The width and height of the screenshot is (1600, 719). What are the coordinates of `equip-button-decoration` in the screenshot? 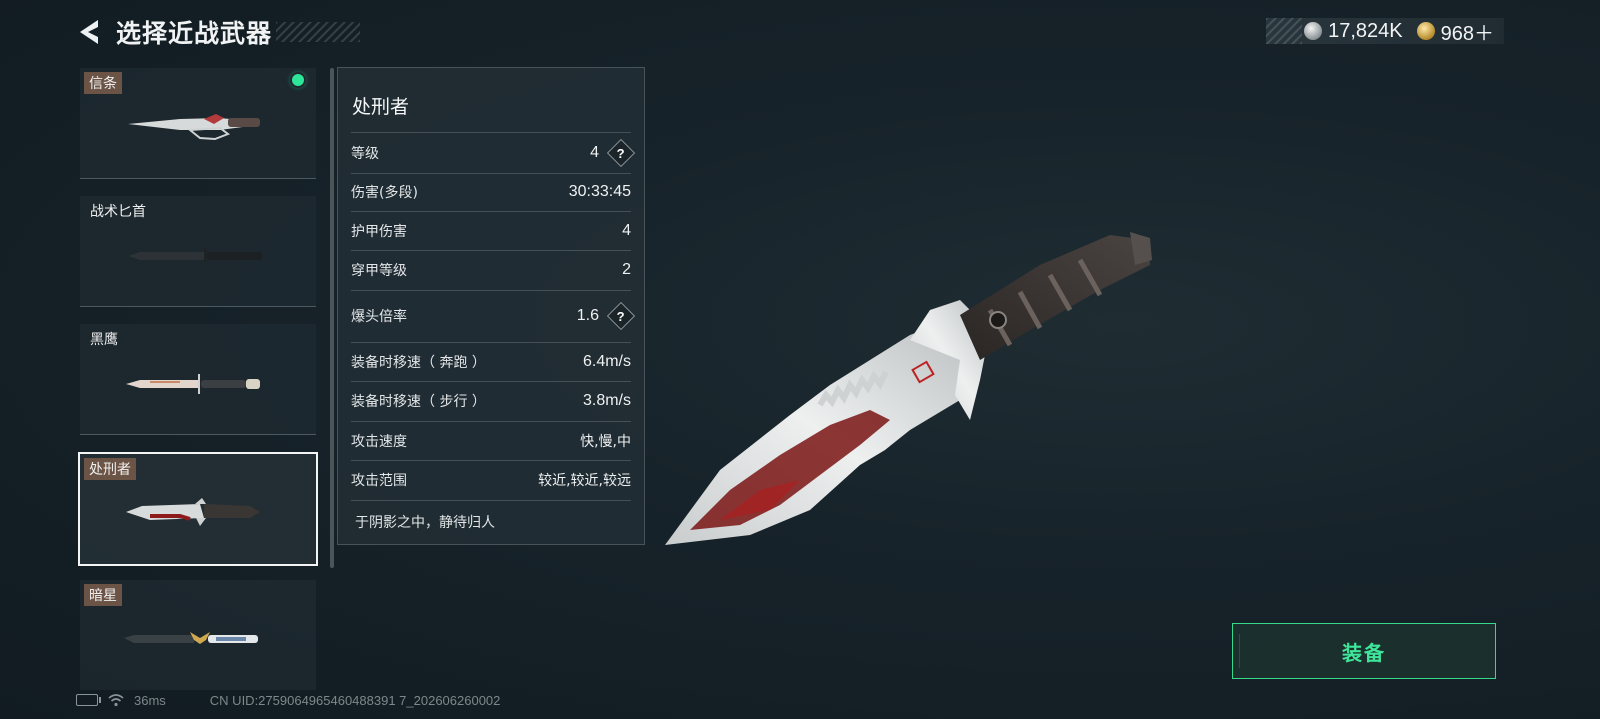 It's located at (1254, 651).